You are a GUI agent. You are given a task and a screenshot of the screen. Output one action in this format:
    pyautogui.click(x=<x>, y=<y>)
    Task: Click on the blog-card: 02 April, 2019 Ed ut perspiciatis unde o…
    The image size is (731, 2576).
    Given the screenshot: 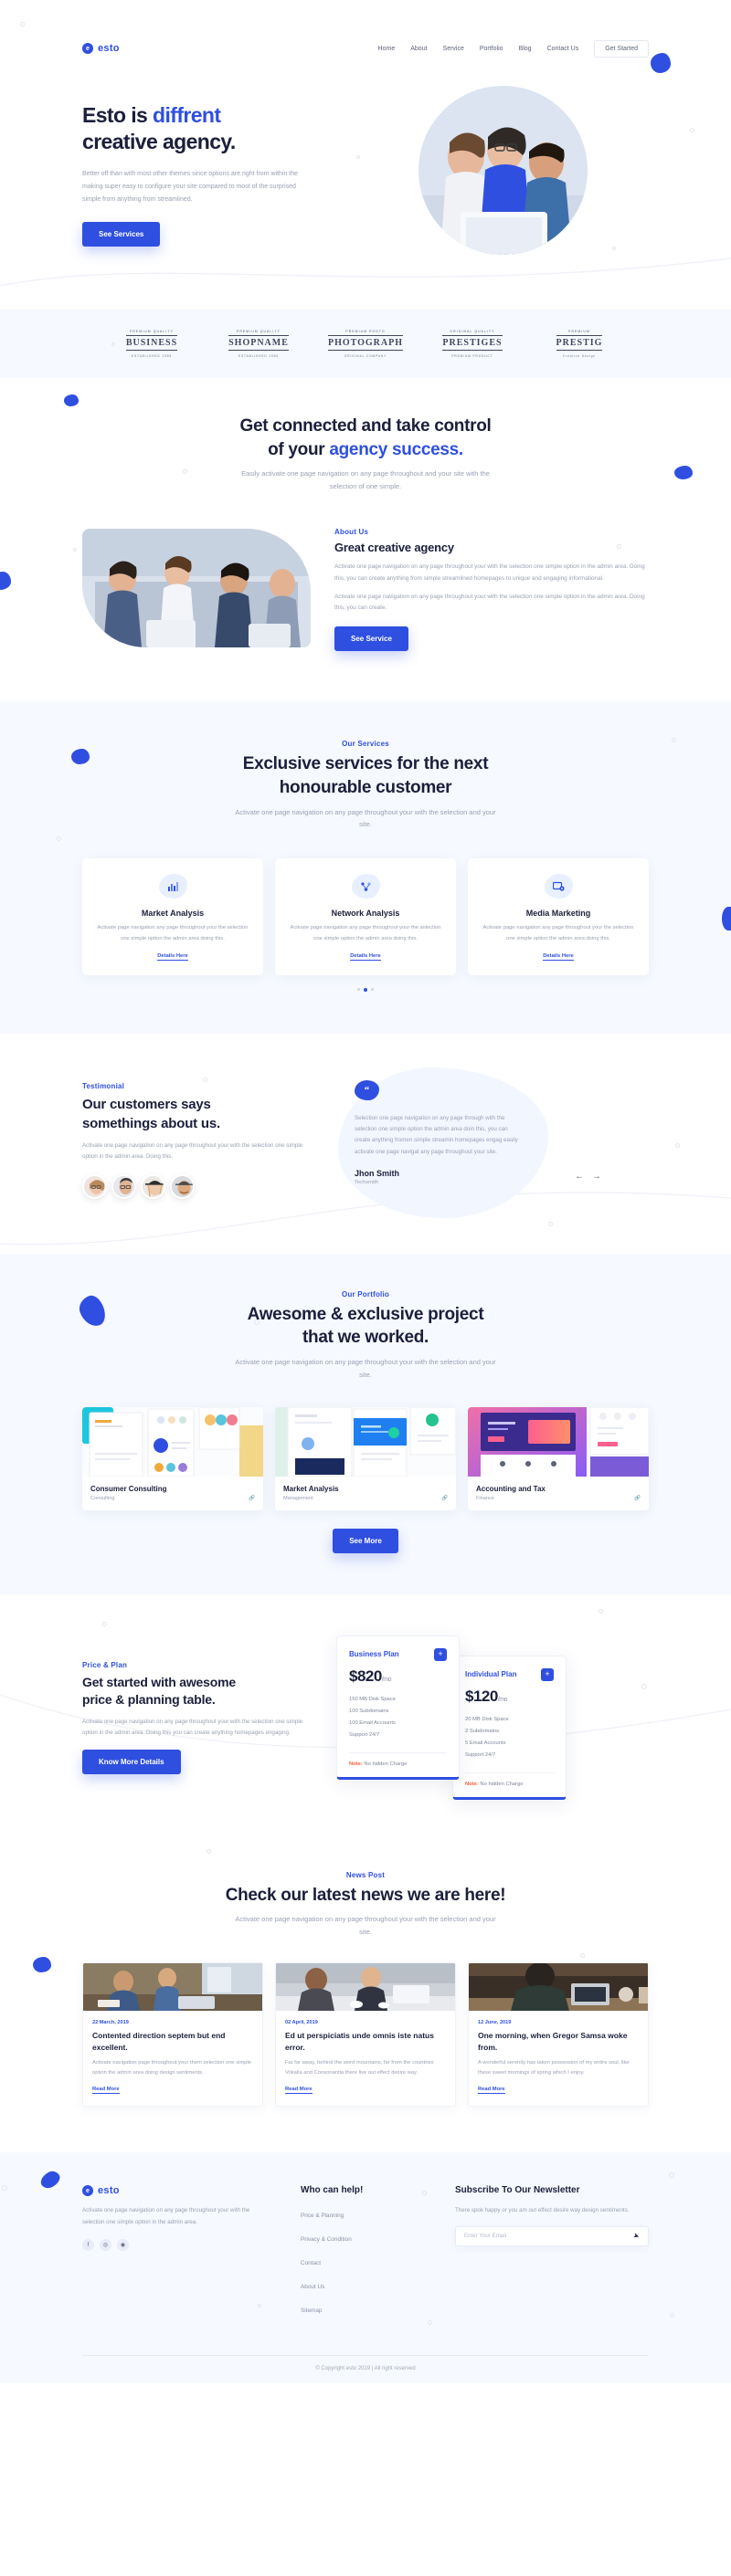 What is the action you would take?
    pyautogui.click(x=365, y=2035)
    